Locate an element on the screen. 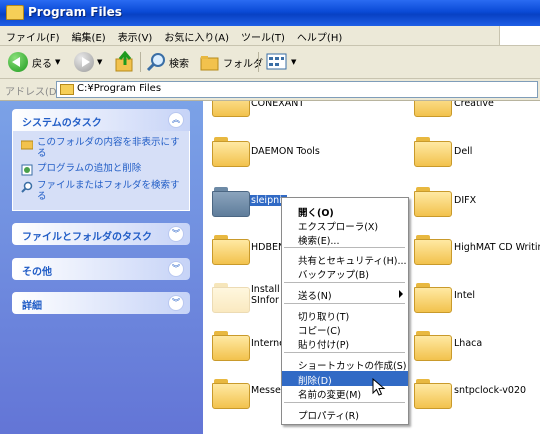  menu-edit: 編集(E) is located at coordinates (89, 36).